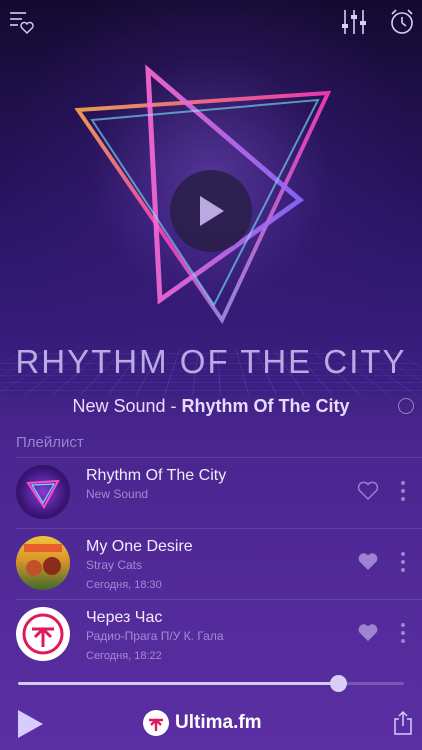  Describe the element at coordinates (403, 723) in the screenshot. I see `share-icon` at that location.